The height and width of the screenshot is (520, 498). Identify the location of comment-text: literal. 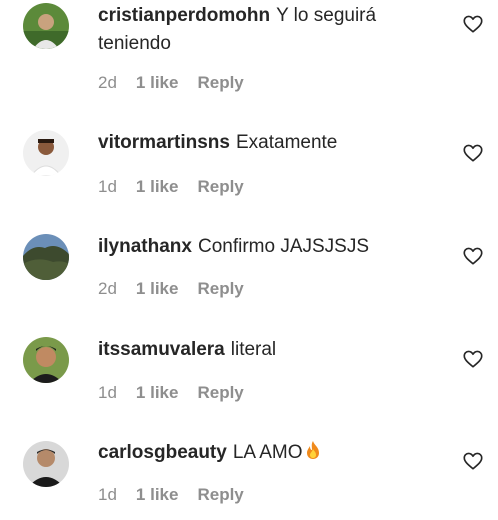
(253, 349).